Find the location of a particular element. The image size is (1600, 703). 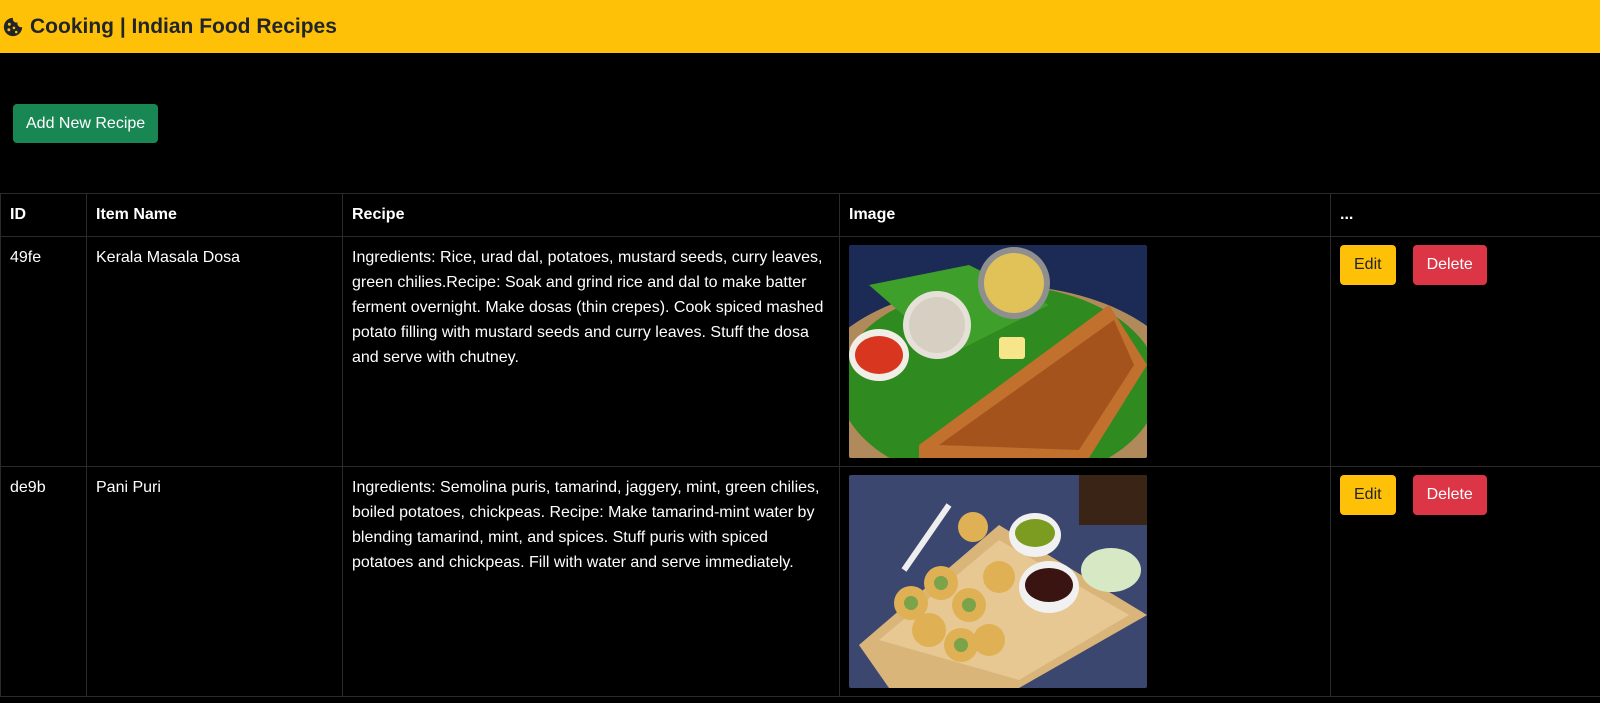

pani-puri-image is located at coordinates (998, 581).